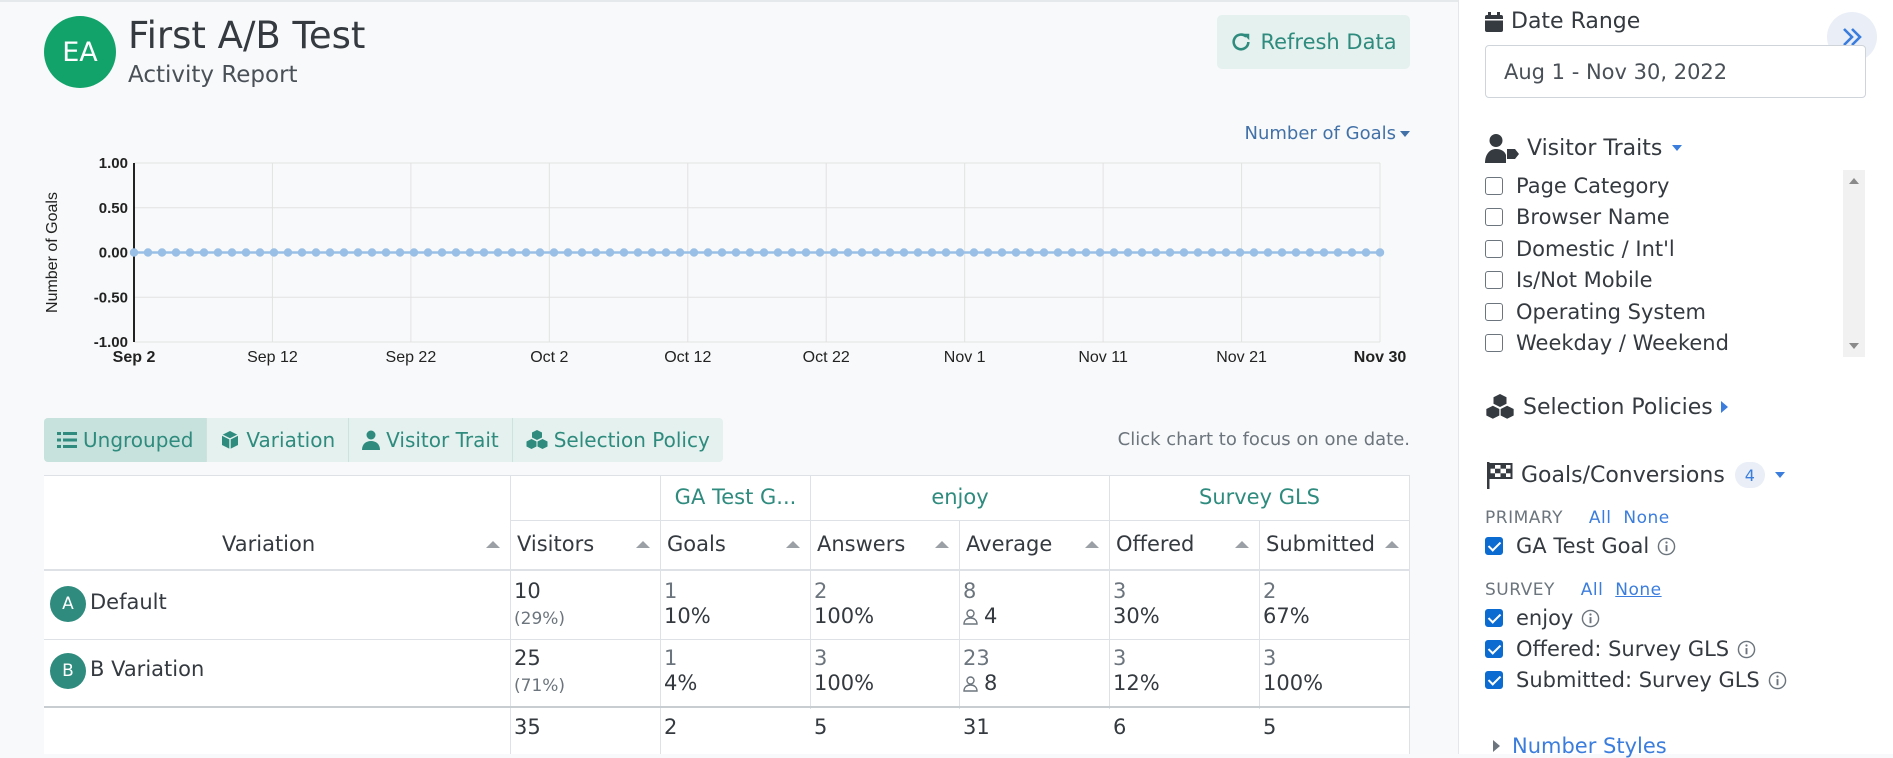 The height and width of the screenshot is (758, 1893). I want to click on scroll-up-icon, so click(1854, 181).